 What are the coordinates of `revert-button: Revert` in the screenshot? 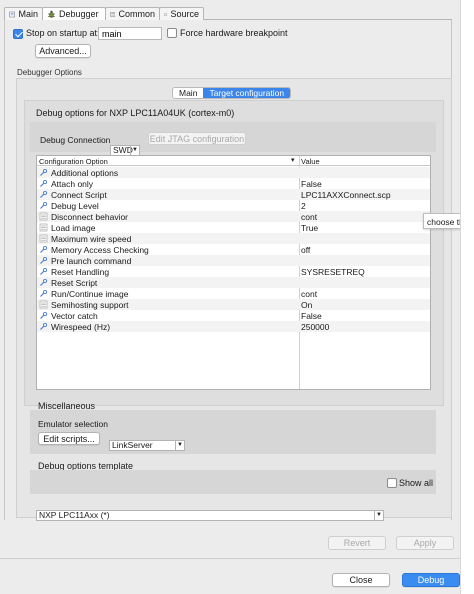 It's located at (357, 543).